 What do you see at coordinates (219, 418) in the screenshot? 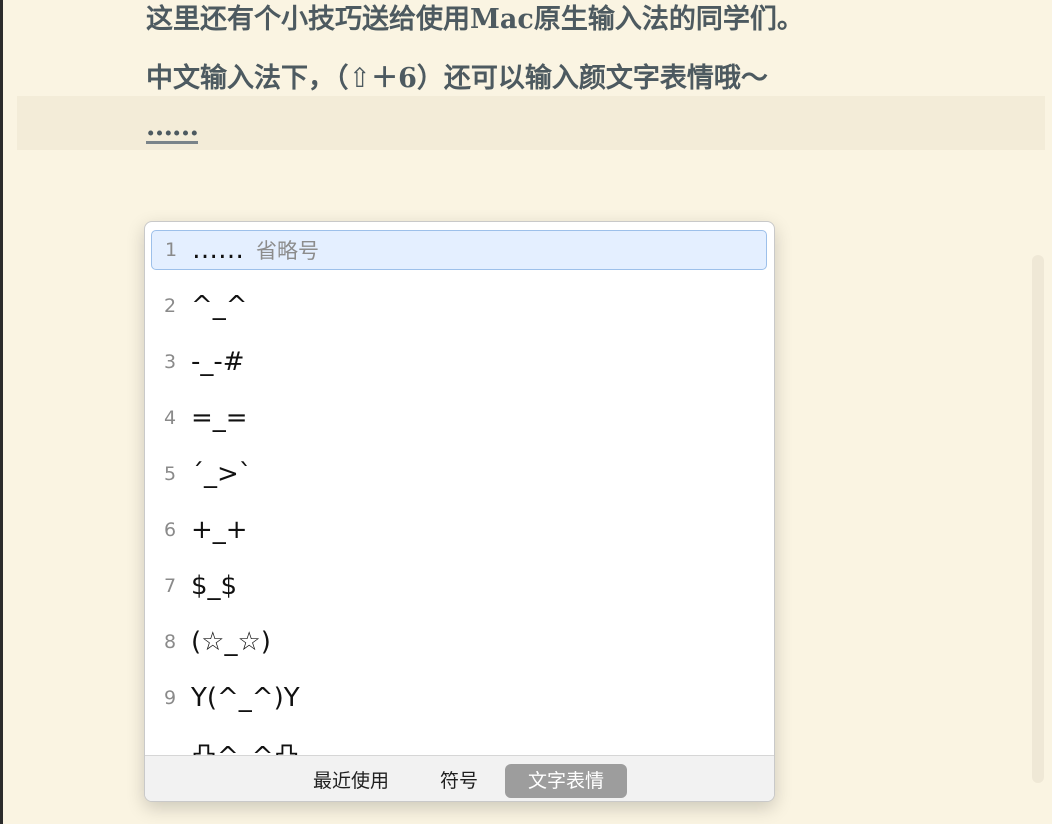
I see `candidate-text: =_=` at bounding box center [219, 418].